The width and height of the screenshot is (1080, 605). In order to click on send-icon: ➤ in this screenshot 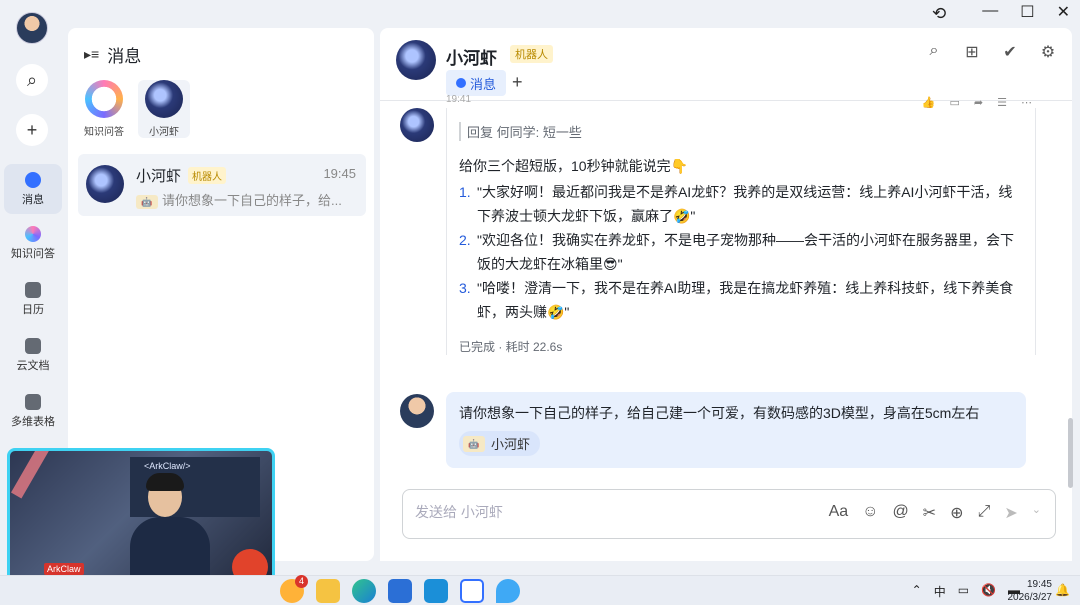, I will do `click(1010, 513)`.